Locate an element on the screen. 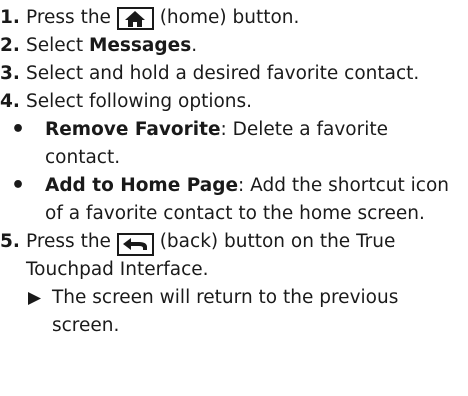 The height and width of the screenshot is (396, 468). step-text: Select is located at coordinates (57, 45).